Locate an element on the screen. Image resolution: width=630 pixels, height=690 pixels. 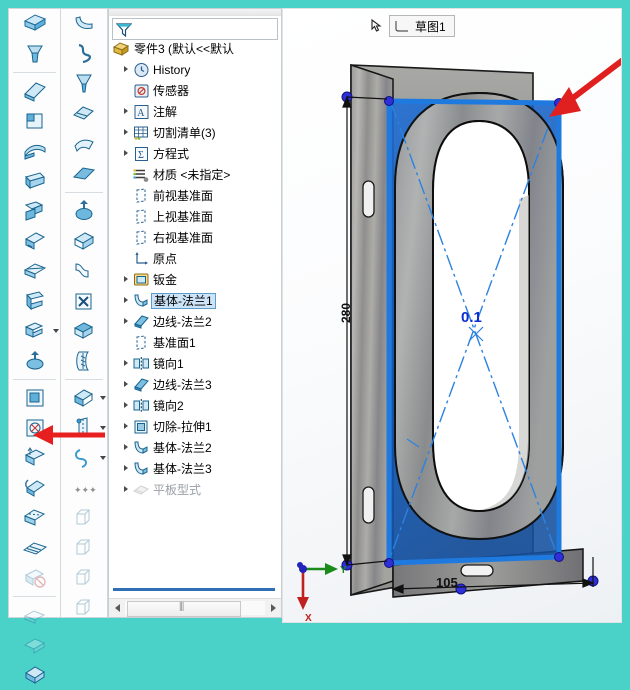
tree-item-20: 基体-法兰3 is located at coordinates (195, 468).